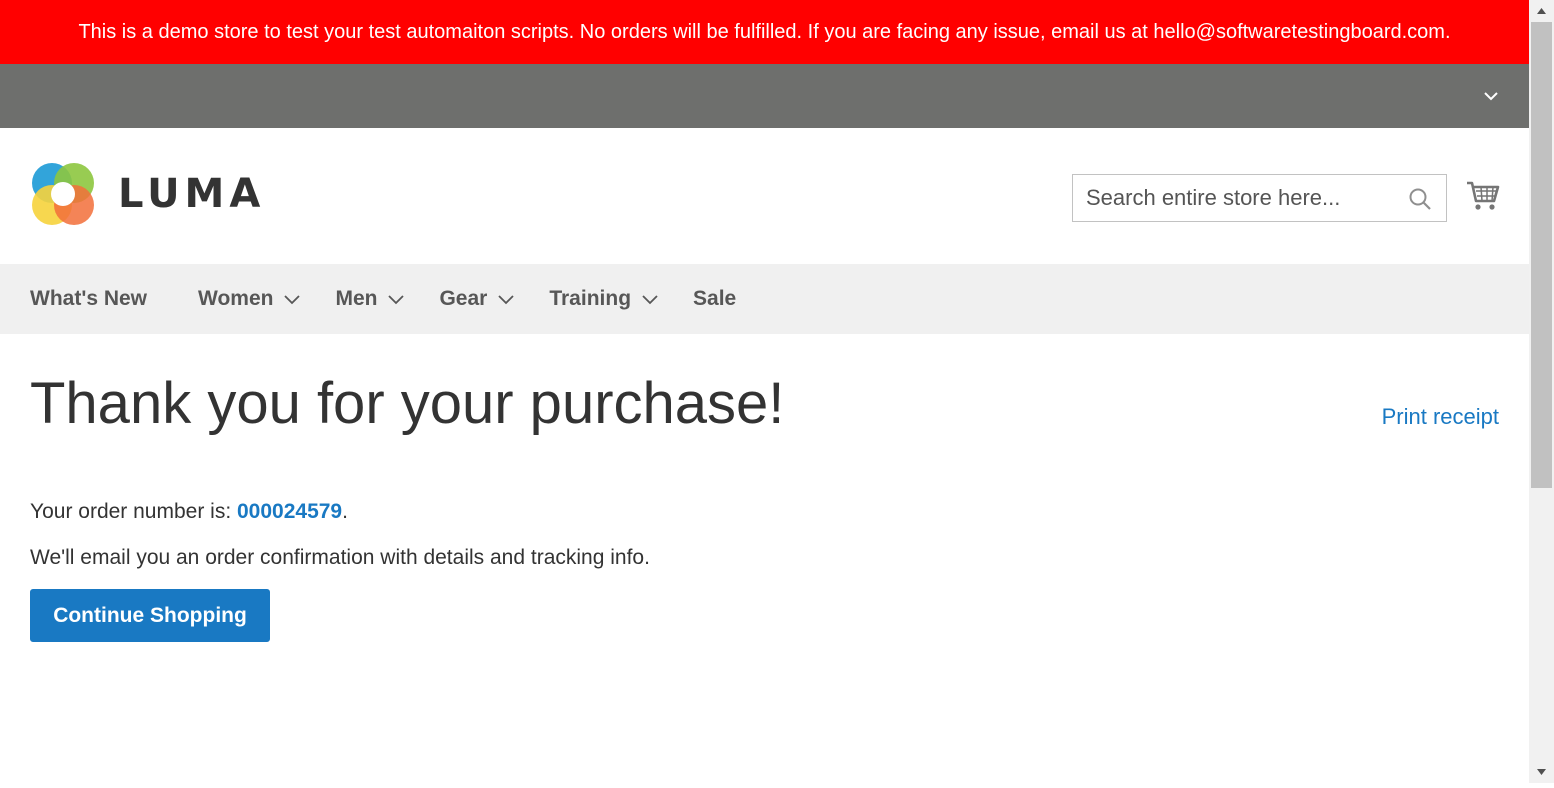 The image size is (1554, 788). What do you see at coordinates (289, 511) in the screenshot?
I see `order-number-link: 000024579` at bounding box center [289, 511].